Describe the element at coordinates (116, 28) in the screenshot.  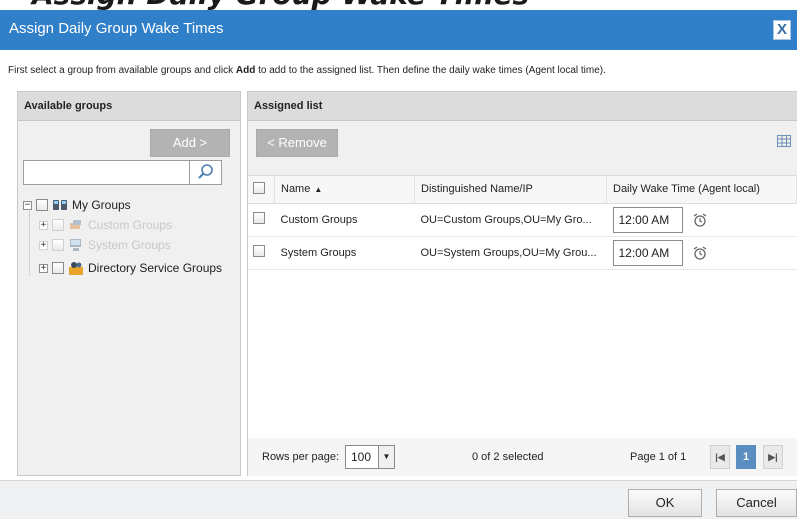
I see `dialog-title: Assign Daily Group Wake Times` at that location.